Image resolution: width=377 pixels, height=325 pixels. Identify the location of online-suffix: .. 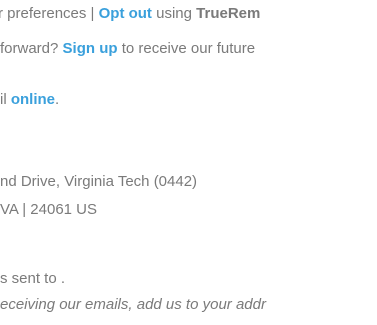
(57, 99).